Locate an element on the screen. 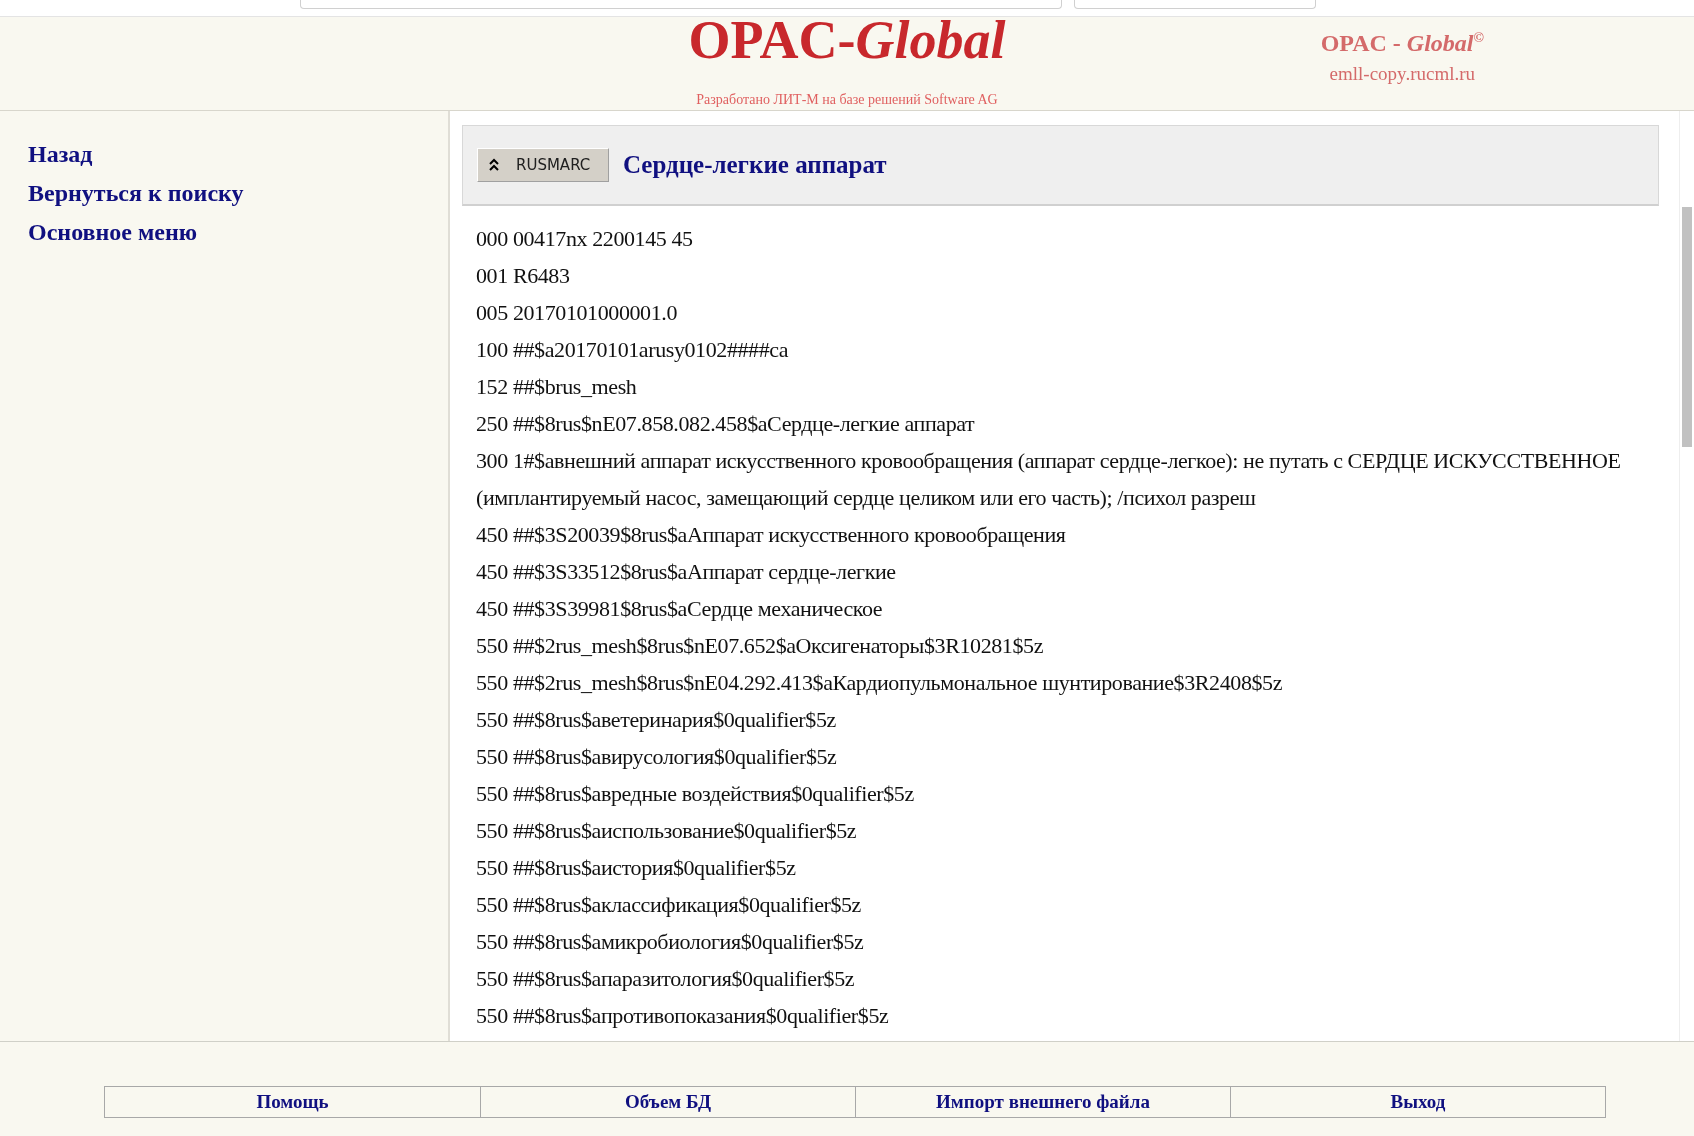 Image resolution: width=1694 pixels, height=1136 pixels. marc-field-line: 550 ##$8rus$aистория$0qualifier$5z is located at coordinates (636, 868).